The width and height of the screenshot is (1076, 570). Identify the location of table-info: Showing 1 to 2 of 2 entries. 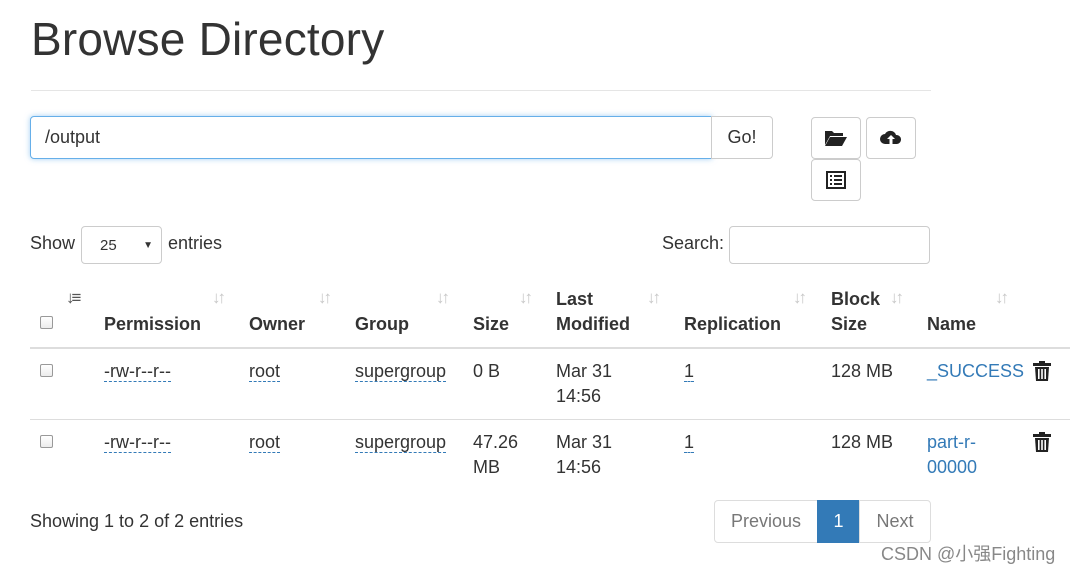
(137, 521).